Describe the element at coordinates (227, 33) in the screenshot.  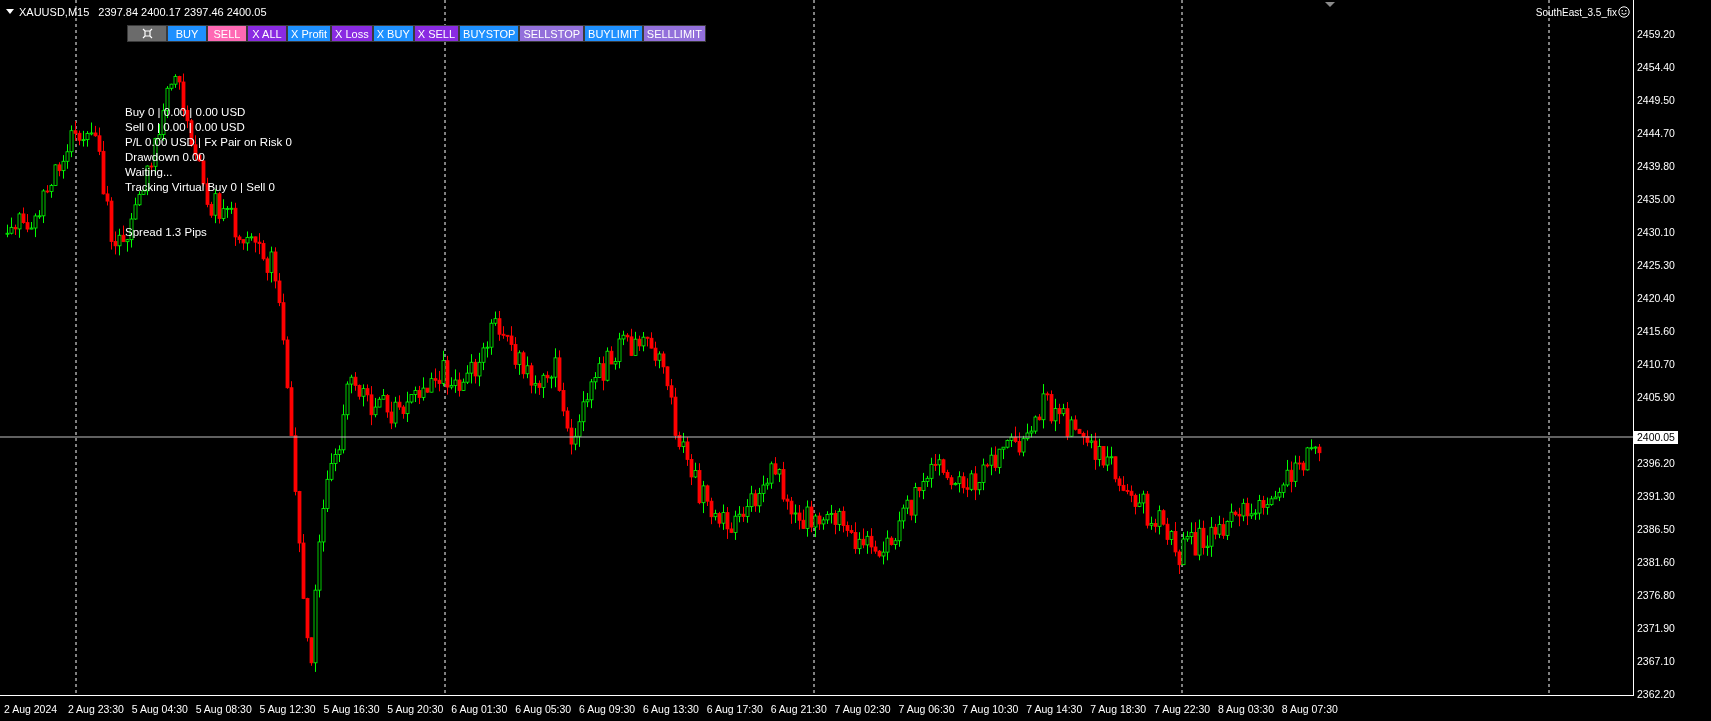
I see `trade-button: SELL` at that location.